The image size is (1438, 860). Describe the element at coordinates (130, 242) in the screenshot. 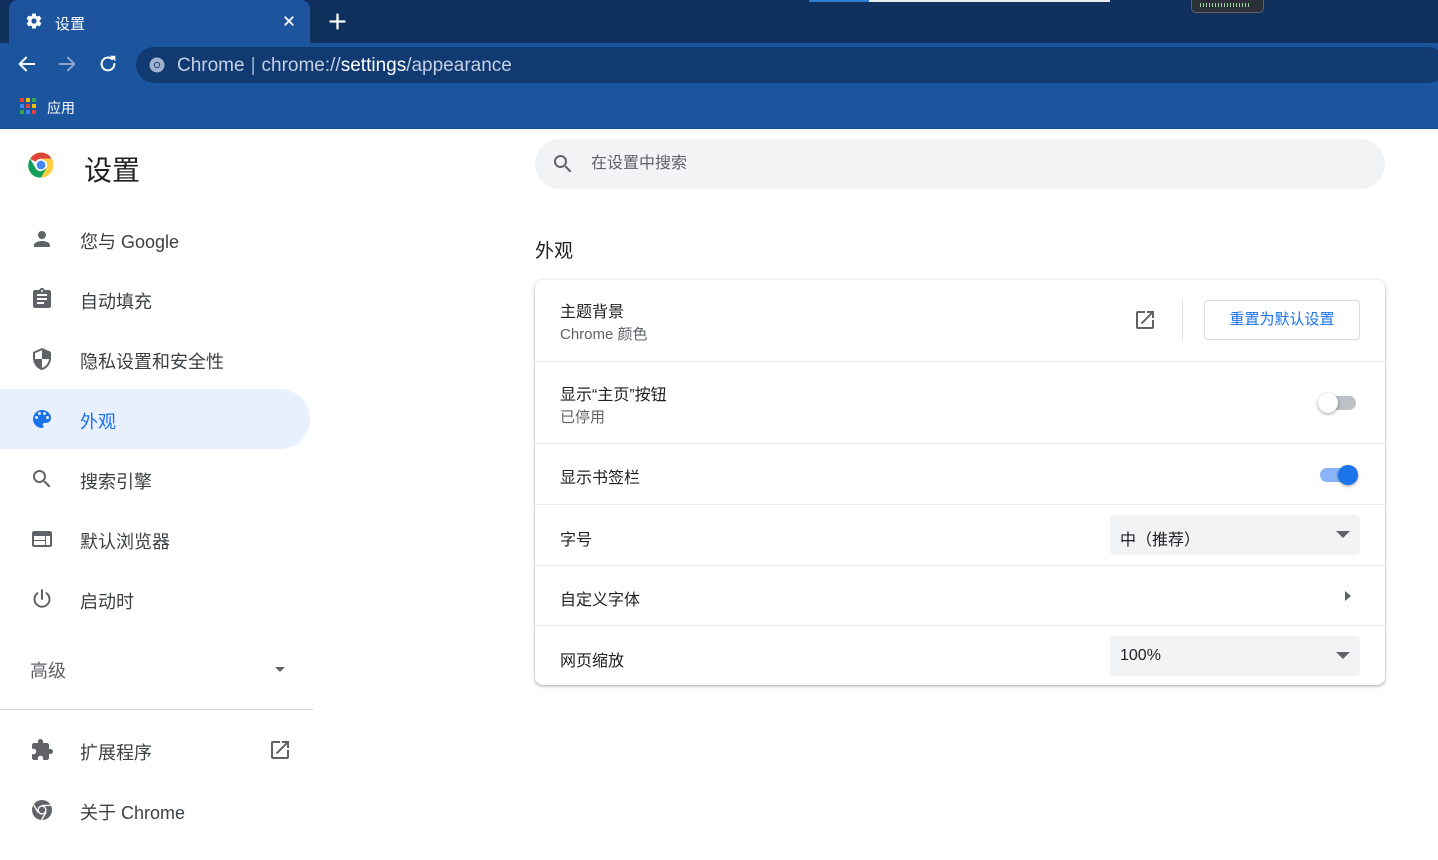

I see `sidebar-item-label: 您与 Google` at that location.